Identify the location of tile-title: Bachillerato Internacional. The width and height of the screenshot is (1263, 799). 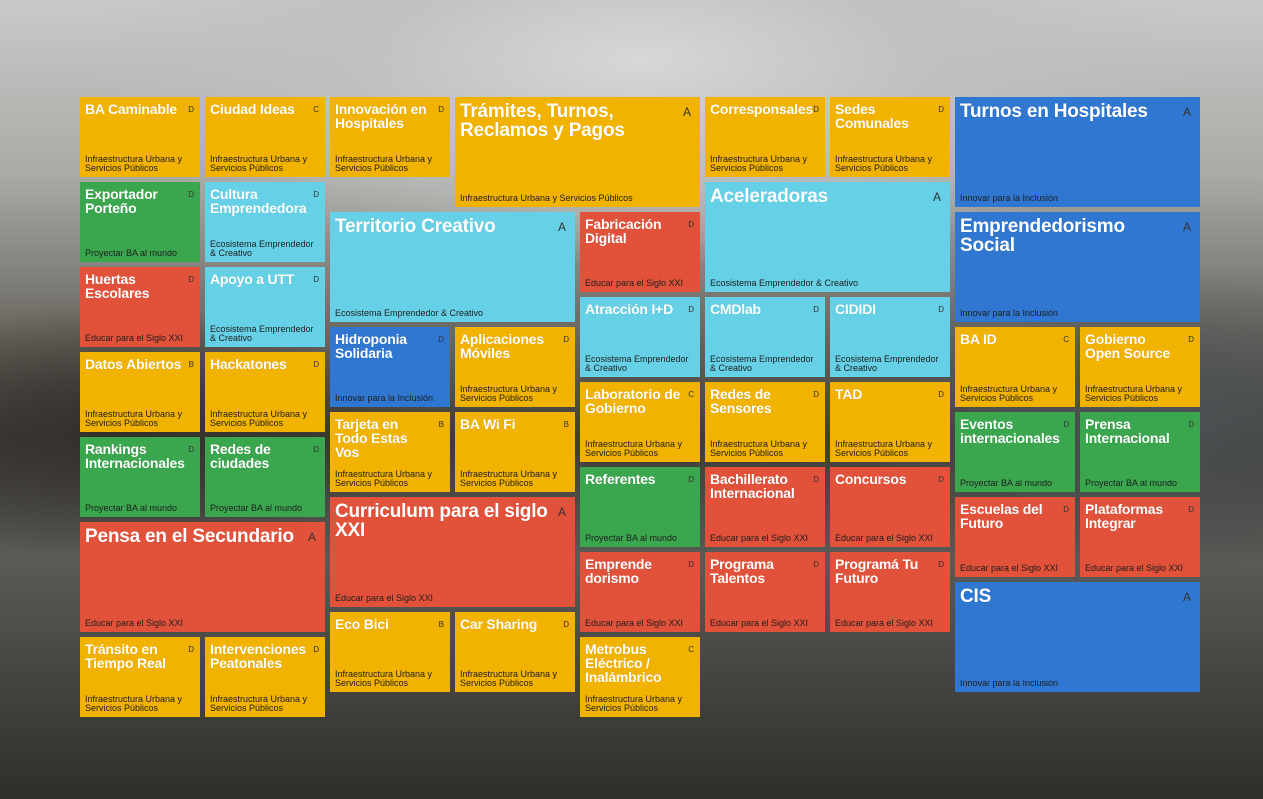
(752, 486).